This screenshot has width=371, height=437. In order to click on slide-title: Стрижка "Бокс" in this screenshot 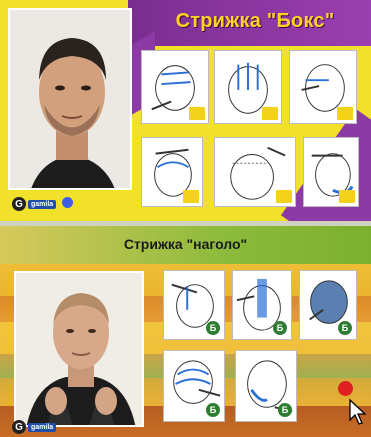, I will do `click(255, 21)`.